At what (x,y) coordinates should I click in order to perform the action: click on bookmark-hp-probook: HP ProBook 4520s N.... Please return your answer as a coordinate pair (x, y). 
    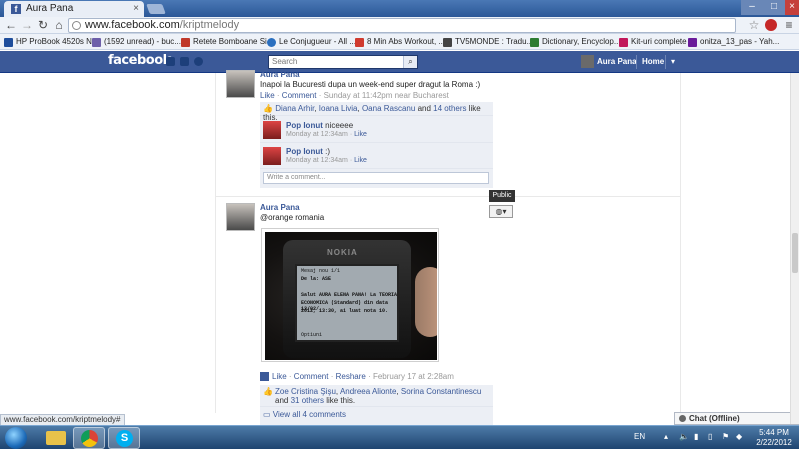
    Looking at the image, I should click on (51, 42).